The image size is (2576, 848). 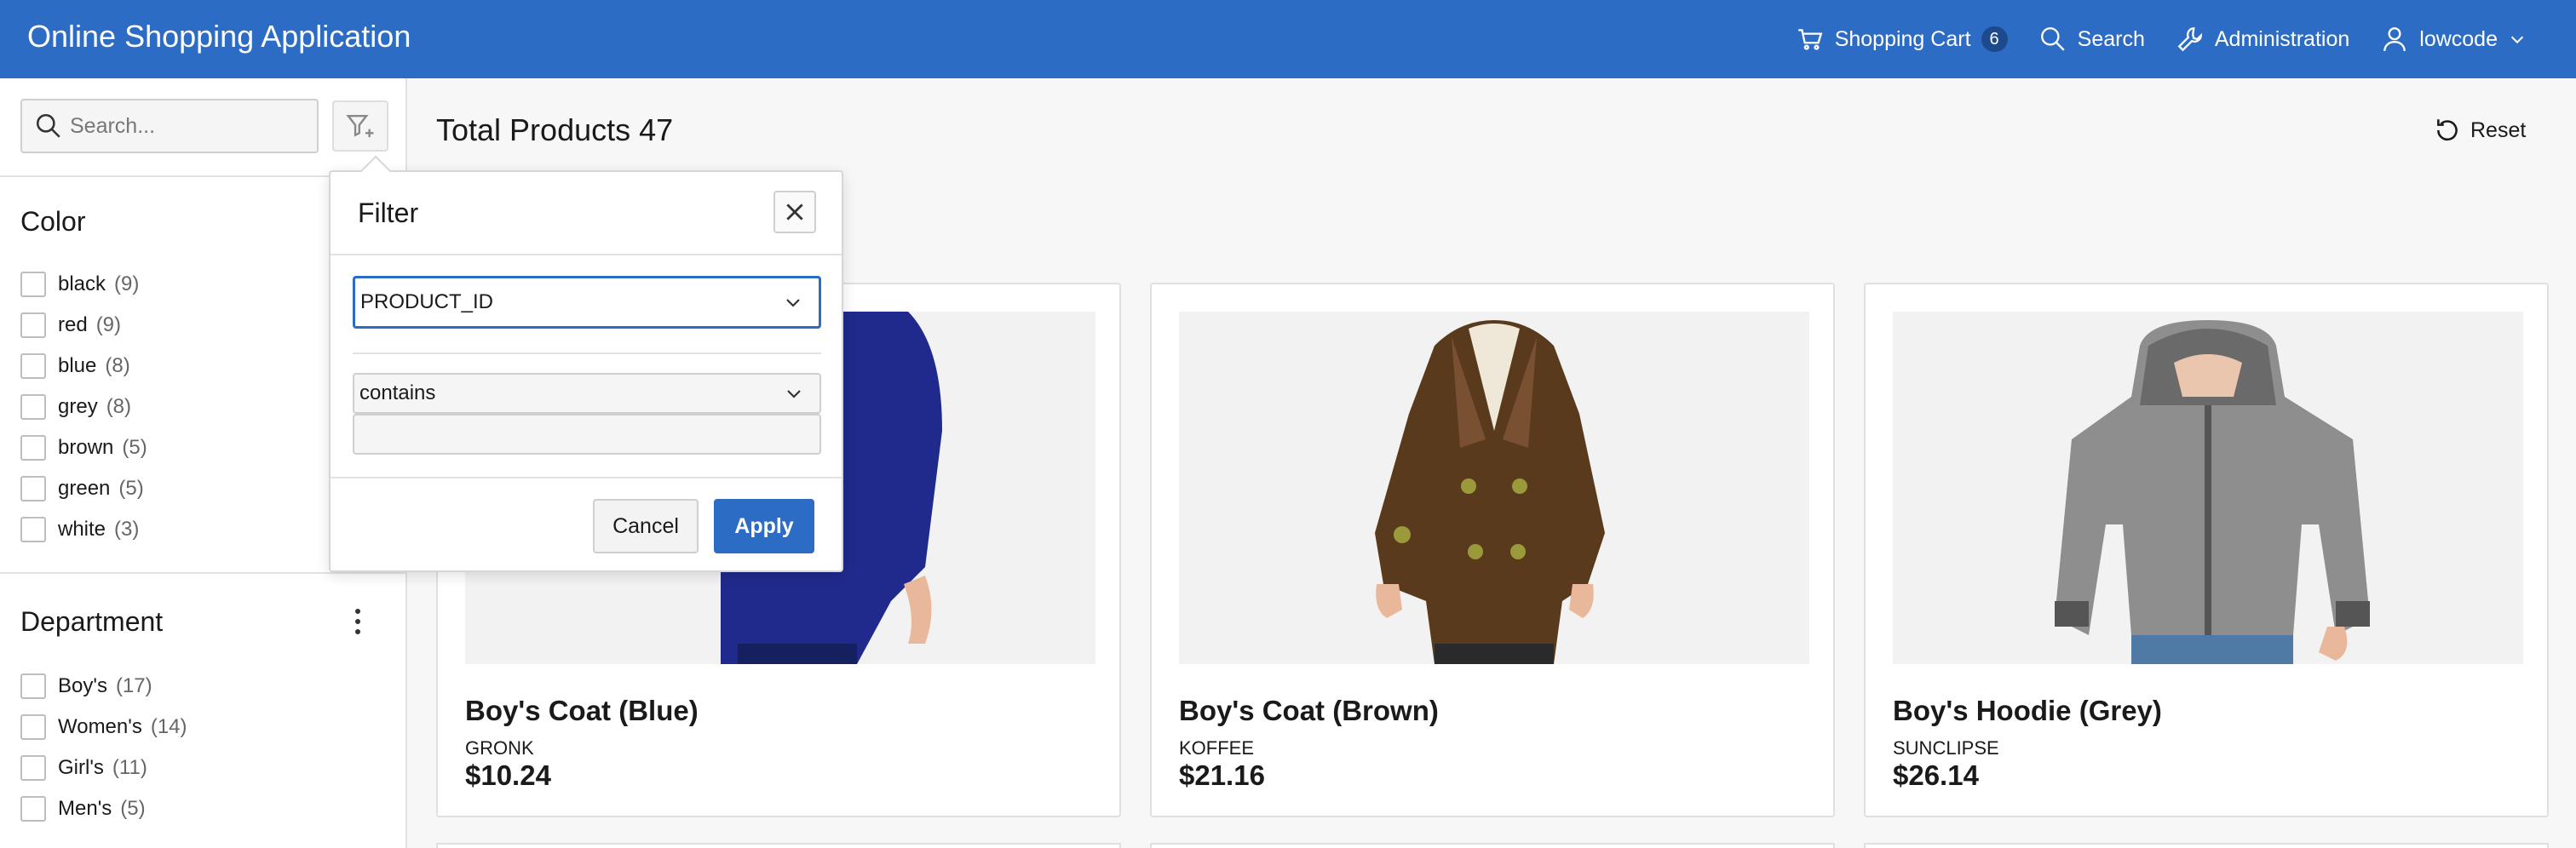 I want to click on facet-search, so click(x=170, y=126).